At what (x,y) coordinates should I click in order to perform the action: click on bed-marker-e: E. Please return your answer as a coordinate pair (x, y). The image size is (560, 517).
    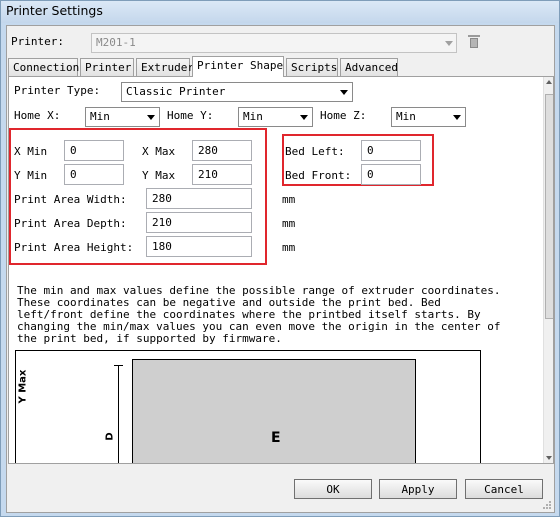
    Looking at the image, I should click on (276, 438).